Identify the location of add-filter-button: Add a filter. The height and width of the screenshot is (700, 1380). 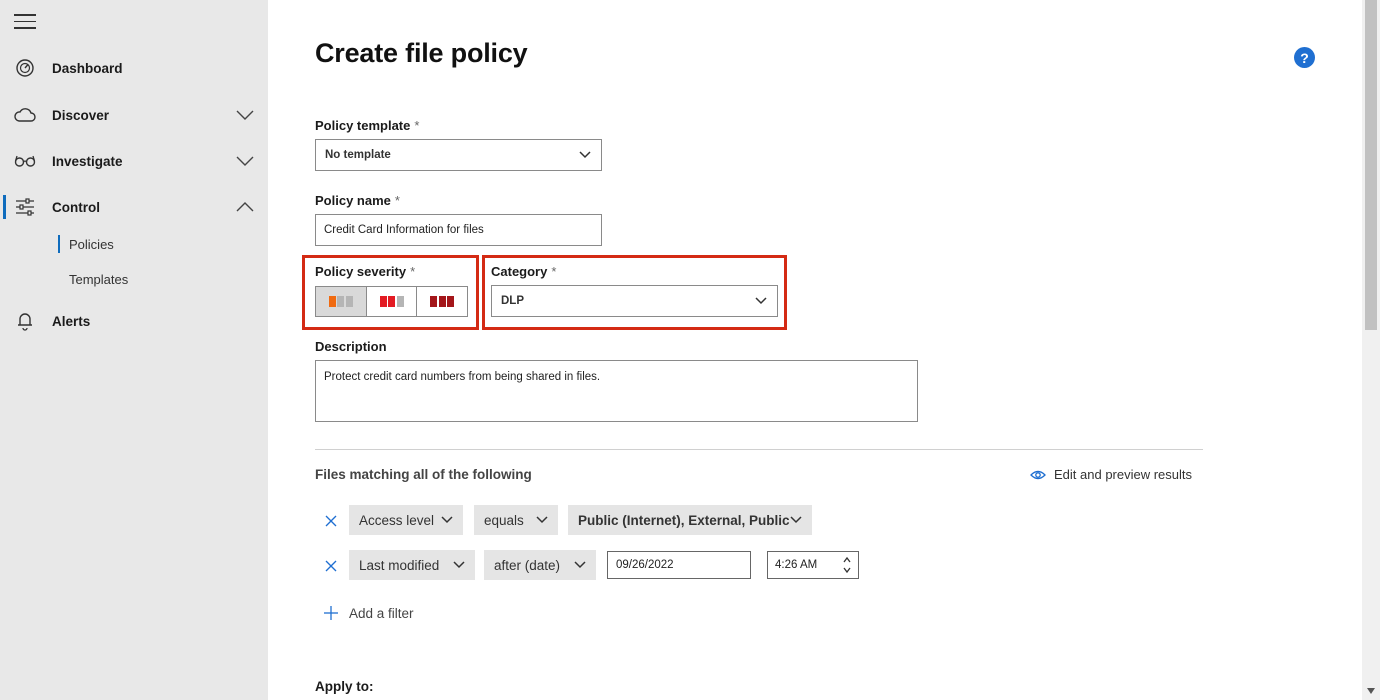
(368, 613).